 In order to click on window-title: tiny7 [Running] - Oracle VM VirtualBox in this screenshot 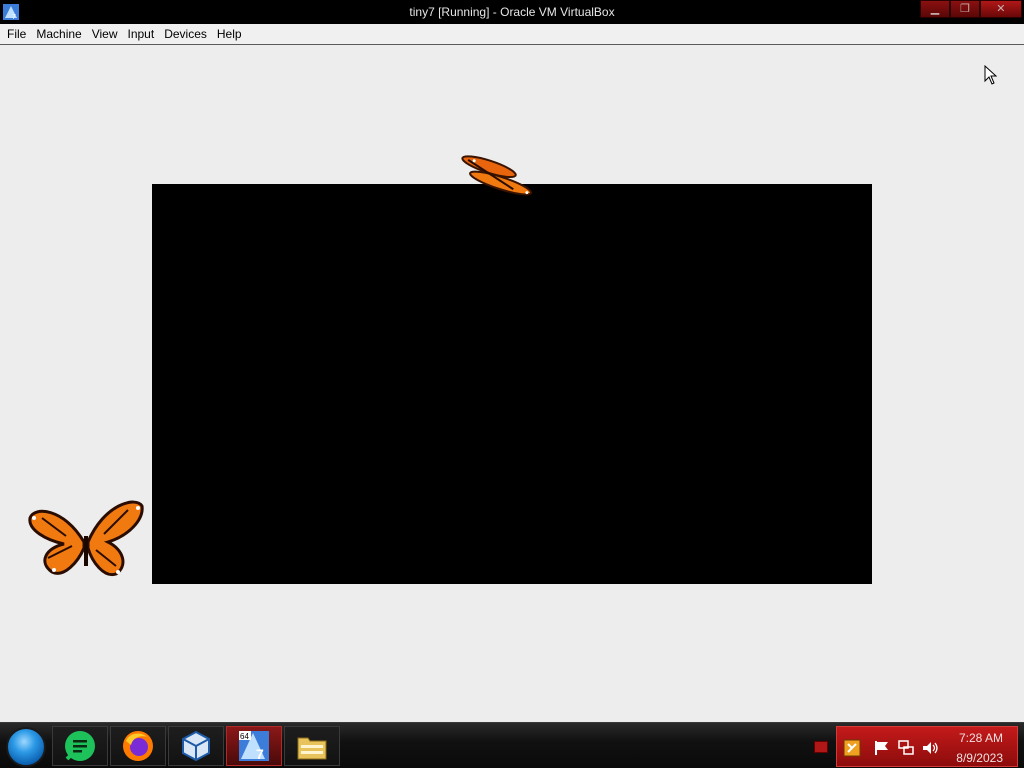, I will do `click(512, 12)`.